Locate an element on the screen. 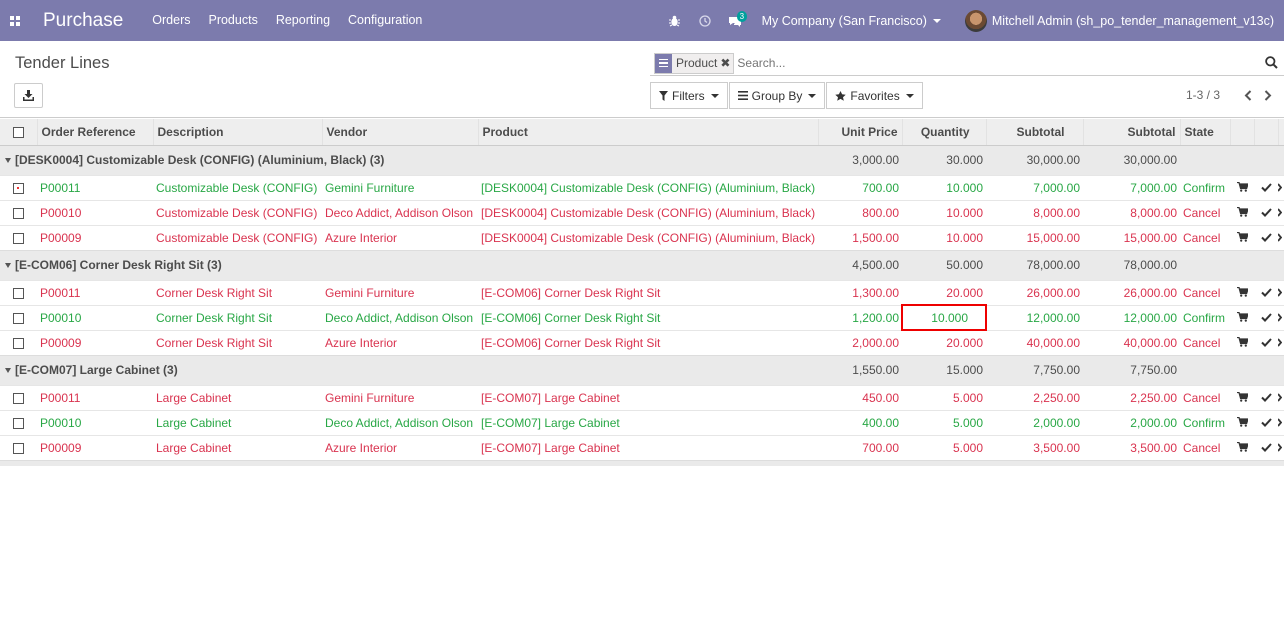 The width and height of the screenshot is (1284, 638). cell-order-reference: P00010 is located at coordinates (95, 212).